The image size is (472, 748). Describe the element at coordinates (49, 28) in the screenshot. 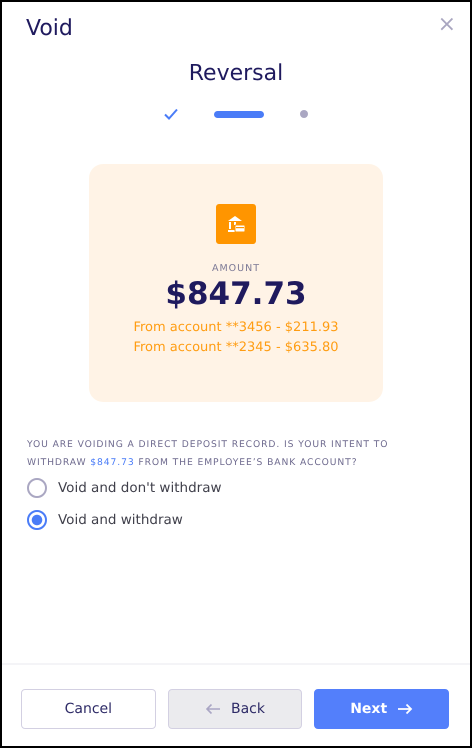

I see `dialog-title: Void` at that location.